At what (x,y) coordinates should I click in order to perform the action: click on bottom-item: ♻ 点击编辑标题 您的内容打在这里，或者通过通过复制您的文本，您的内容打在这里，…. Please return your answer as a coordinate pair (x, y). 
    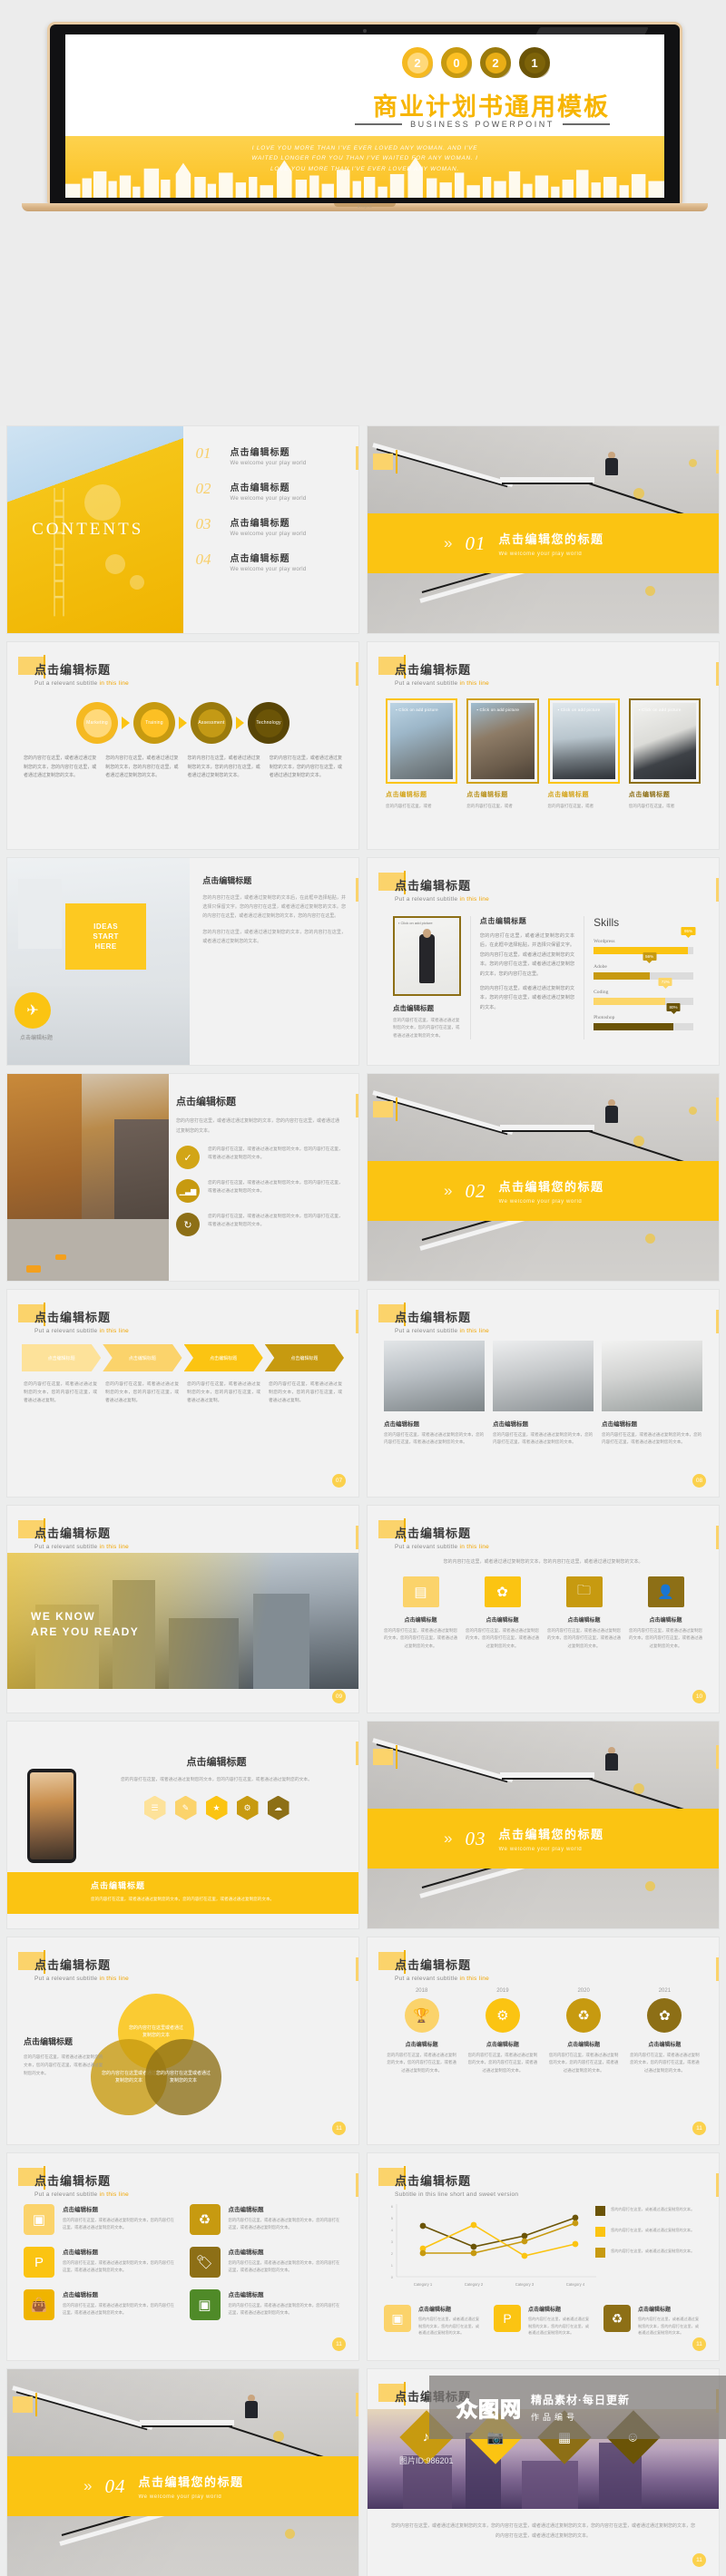
    Looking at the image, I should click on (652, 2321).